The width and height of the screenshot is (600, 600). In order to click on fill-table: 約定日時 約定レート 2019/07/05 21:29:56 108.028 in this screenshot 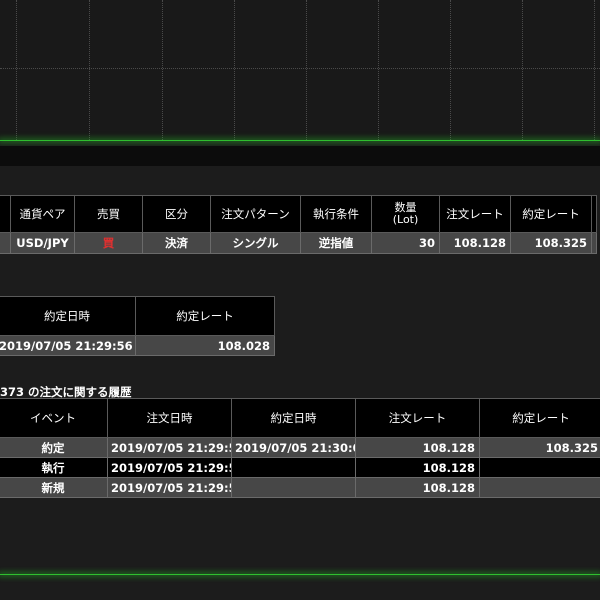, I will do `click(137, 326)`.